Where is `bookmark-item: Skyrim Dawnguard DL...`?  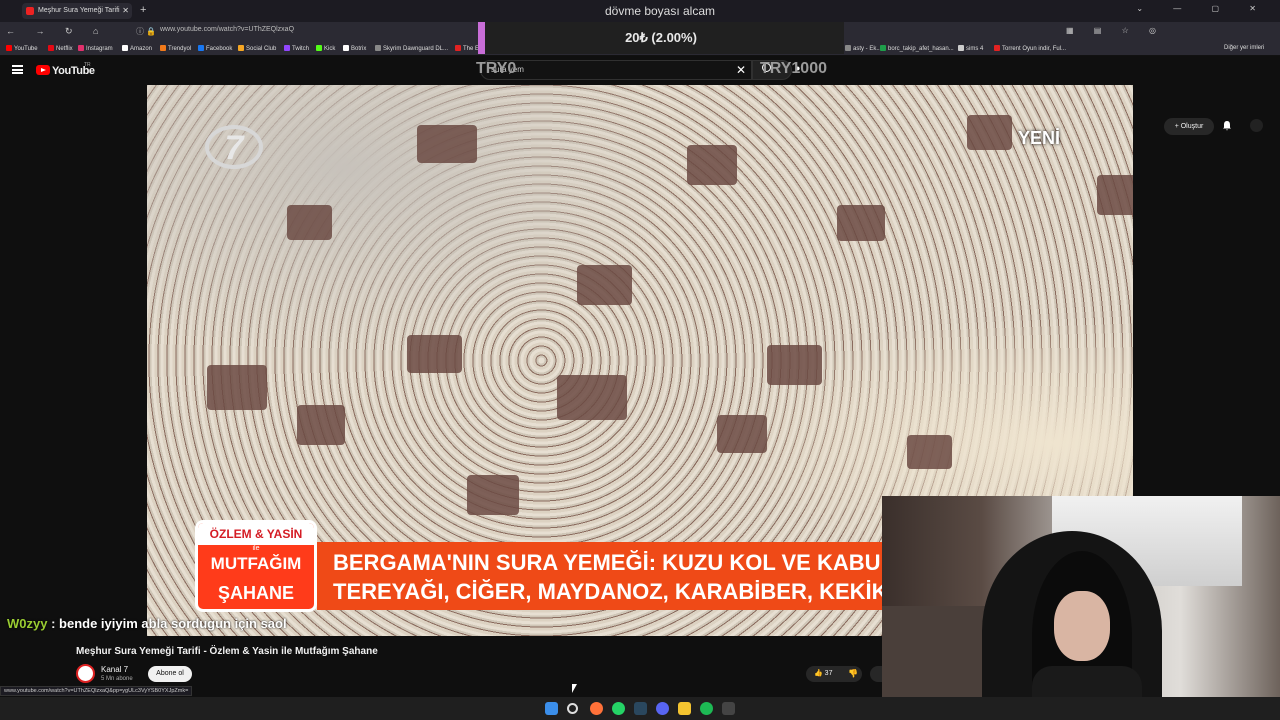 bookmark-item: Skyrim Dawnguard DL... is located at coordinates (411, 48).